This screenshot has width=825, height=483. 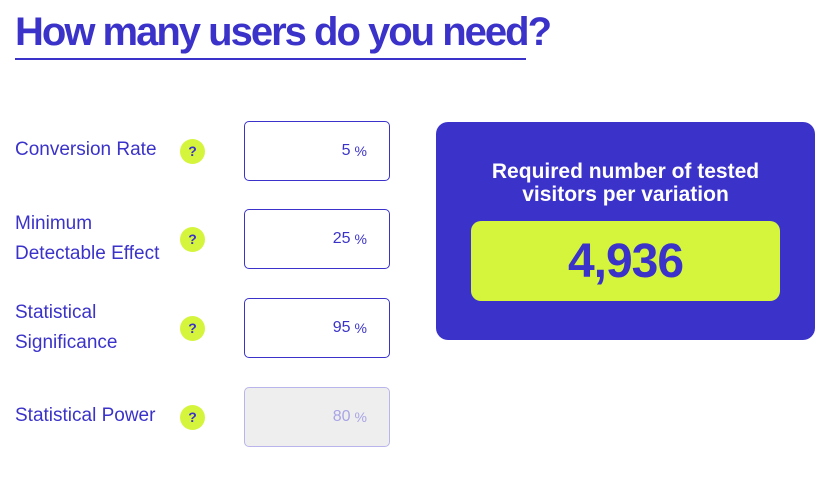 What do you see at coordinates (270, 59) in the screenshot?
I see `title-underline` at bounding box center [270, 59].